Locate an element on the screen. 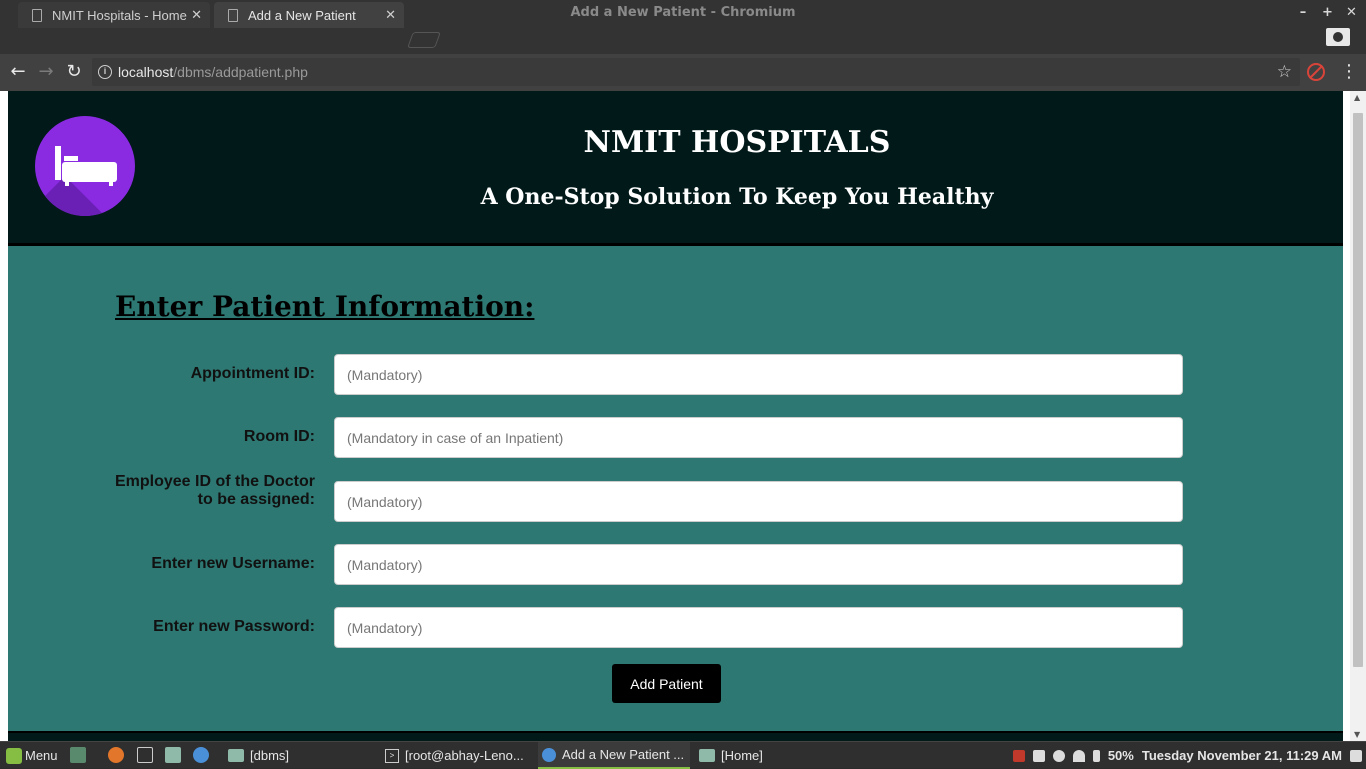 This screenshot has width=1366, height=769. browser-toolbar: ← → ↻ i localhost/dbms/addpatient.php ☆ is located at coordinates (683, 72).